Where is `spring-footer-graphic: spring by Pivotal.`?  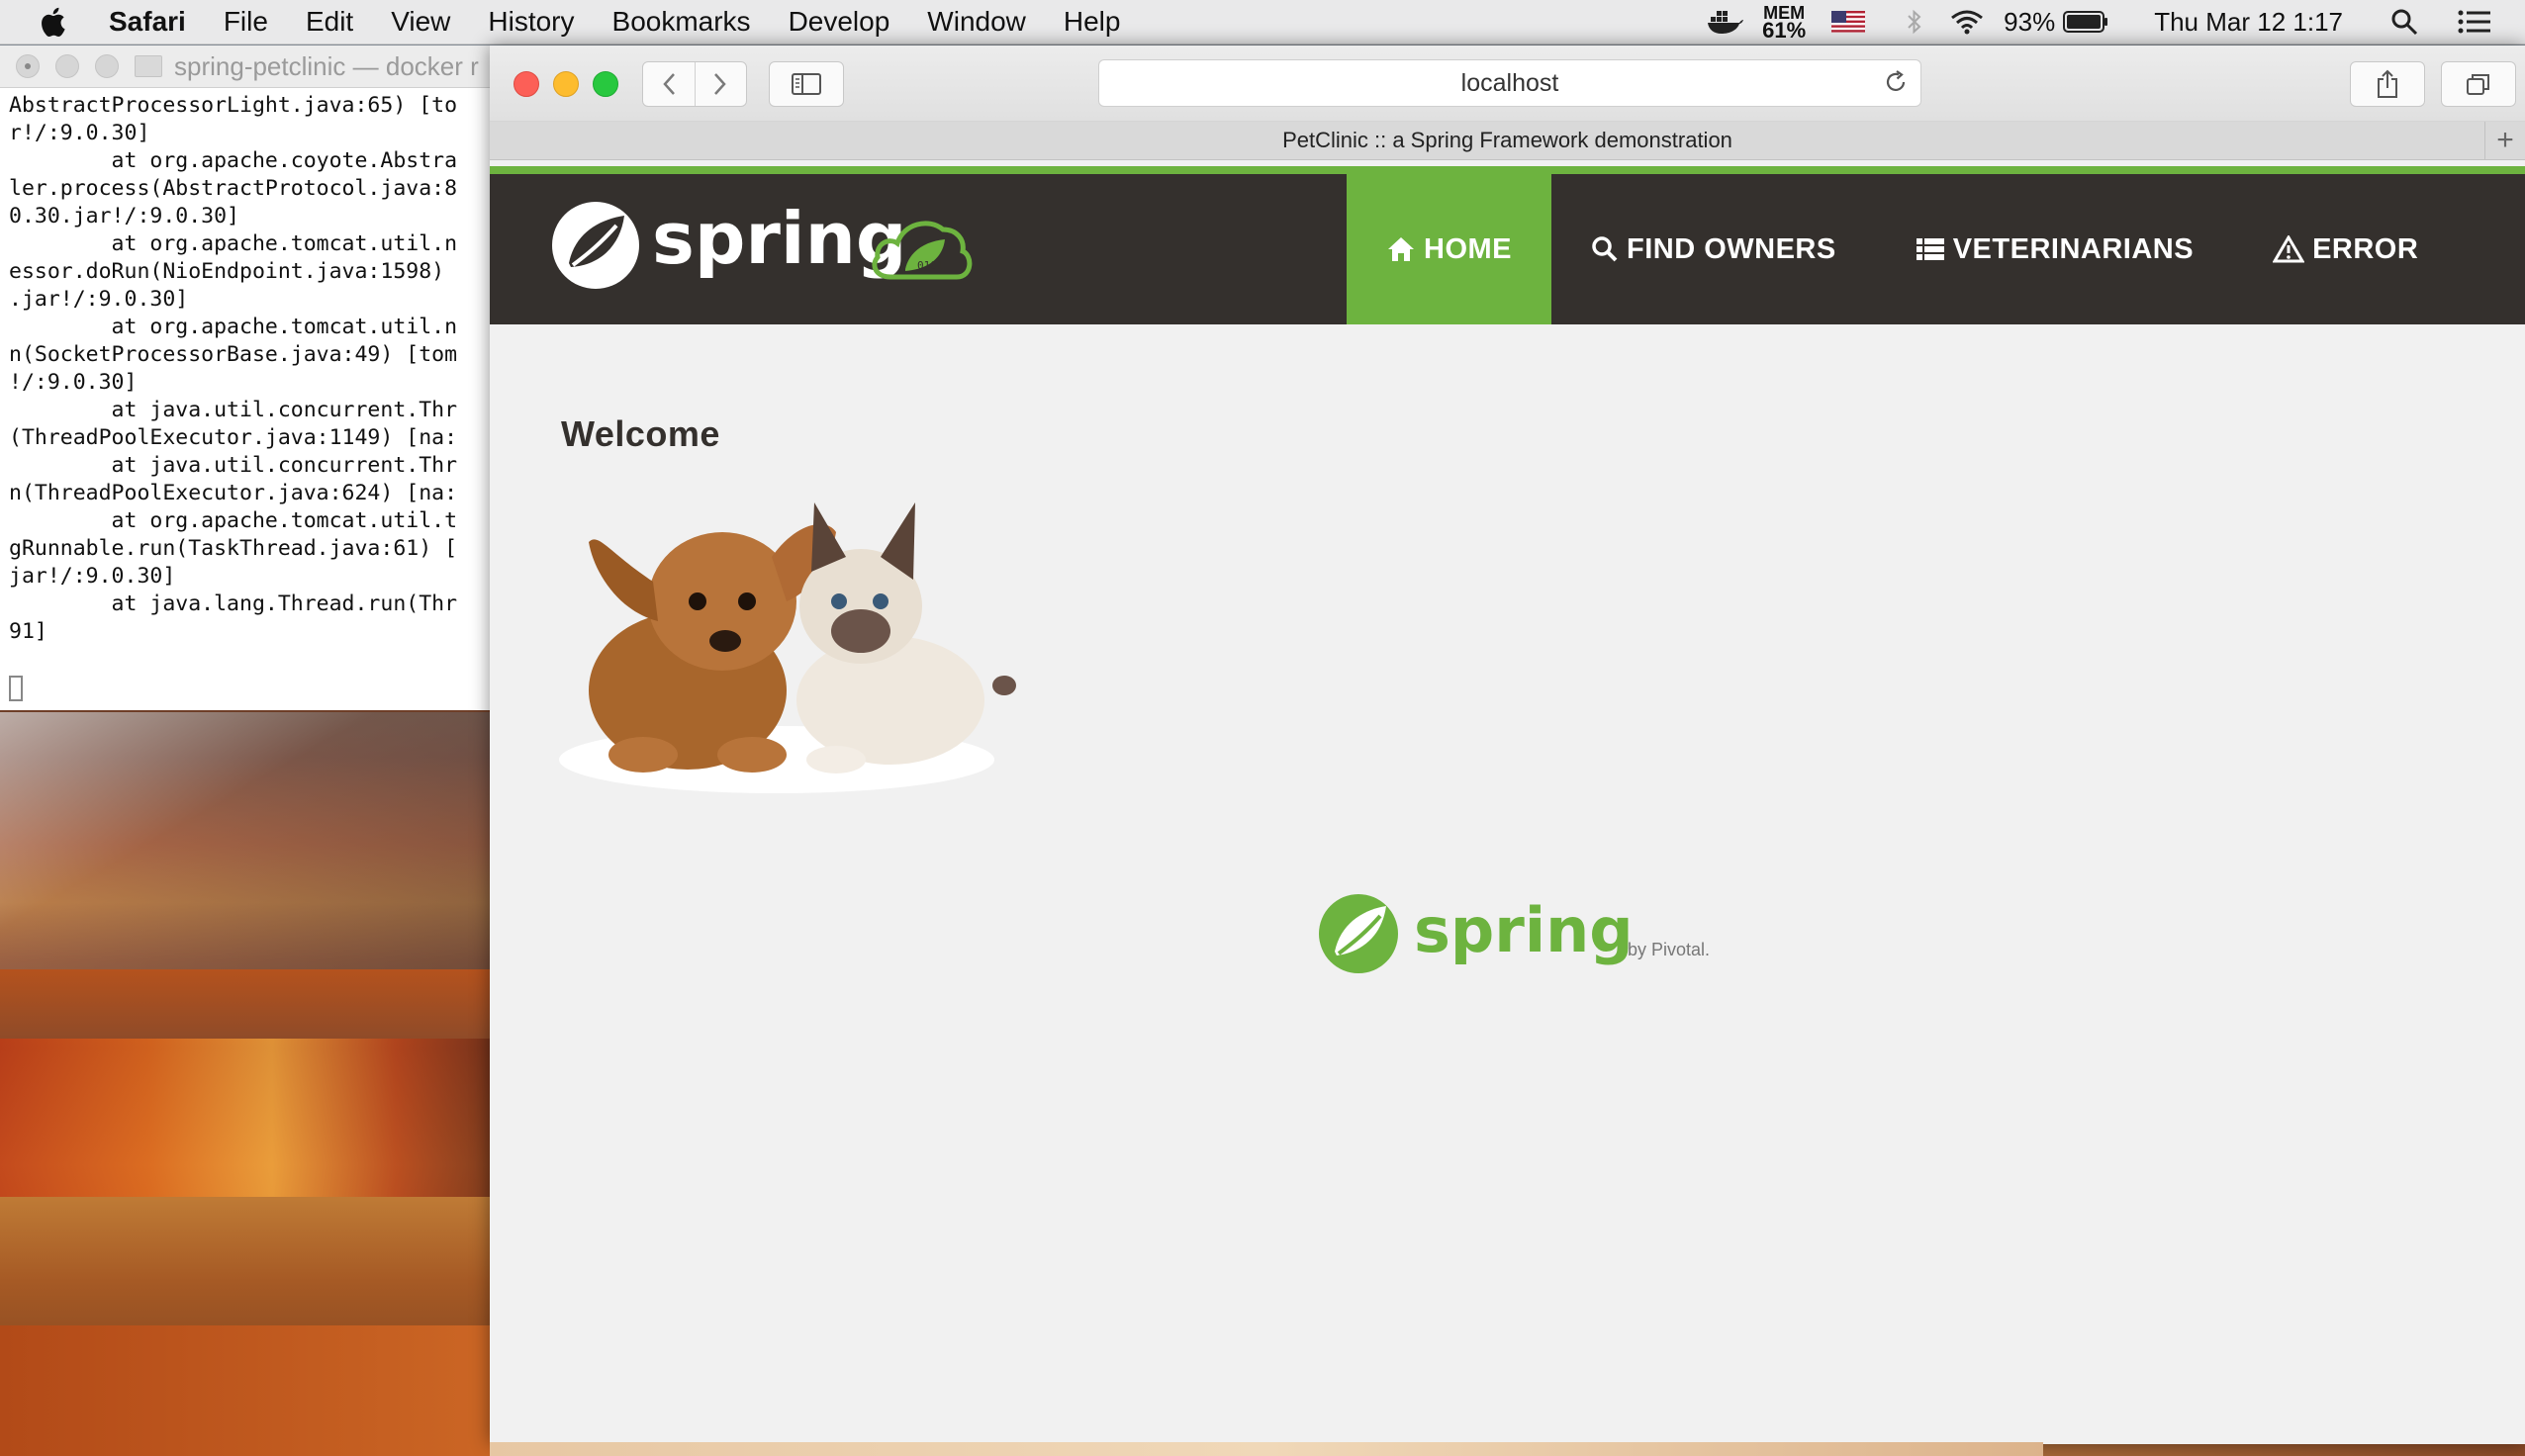 spring-footer-graphic: spring by Pivotal. is located at coordinates (1514, 933).